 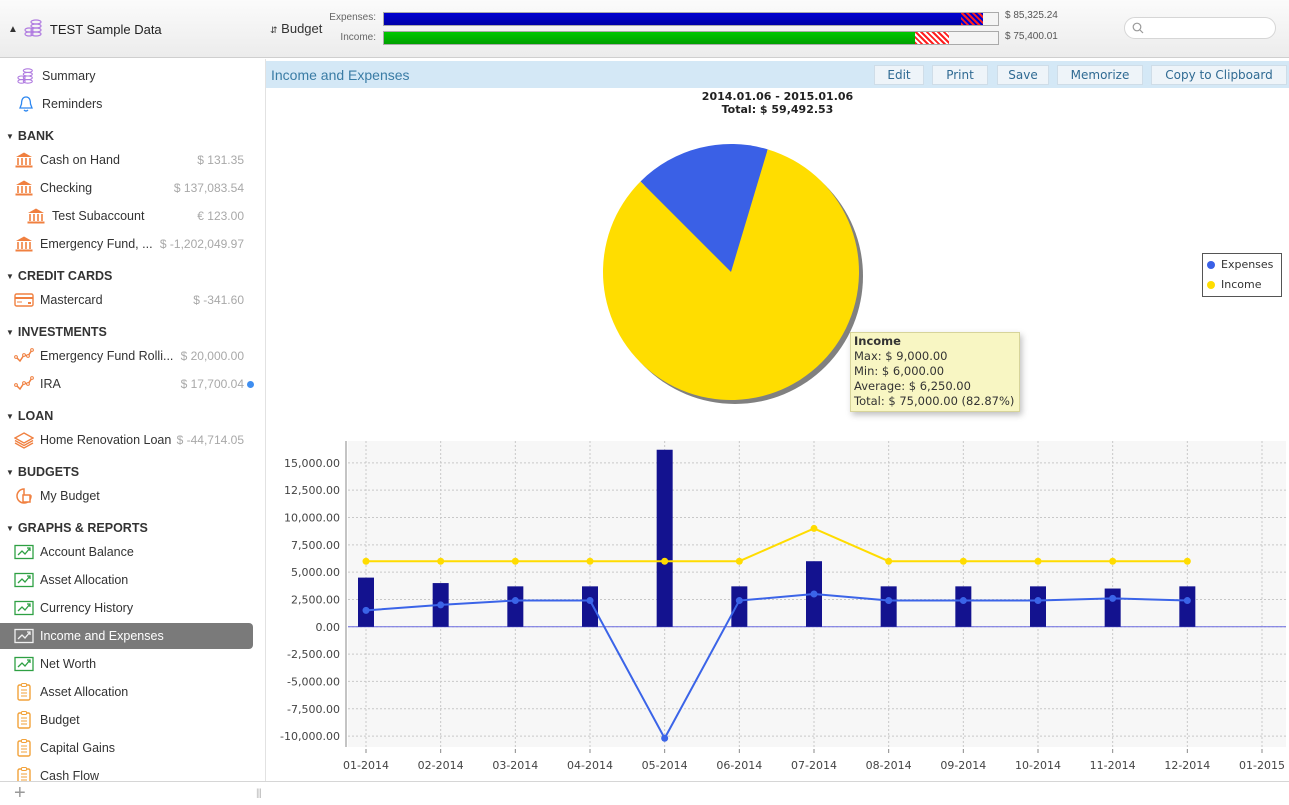 What do you see at coordinates (1187, 765) in the screenshot?
I see `x-tick-label: 12-2014` at bounding box center [1187, 765].